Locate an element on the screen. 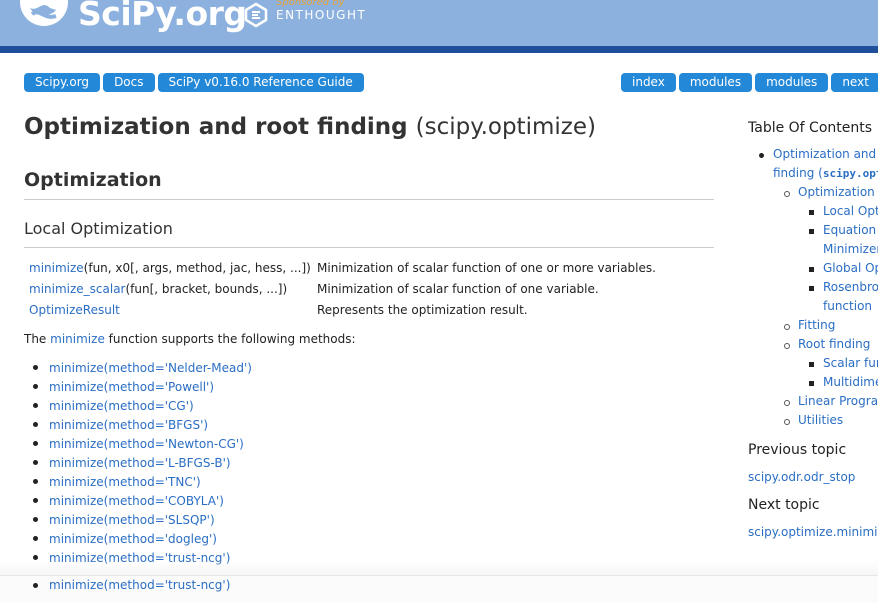 The height and width of the screenshot is (603, 878). optimize-result-link: OptimizeResult is located at coordinates (74, 310).